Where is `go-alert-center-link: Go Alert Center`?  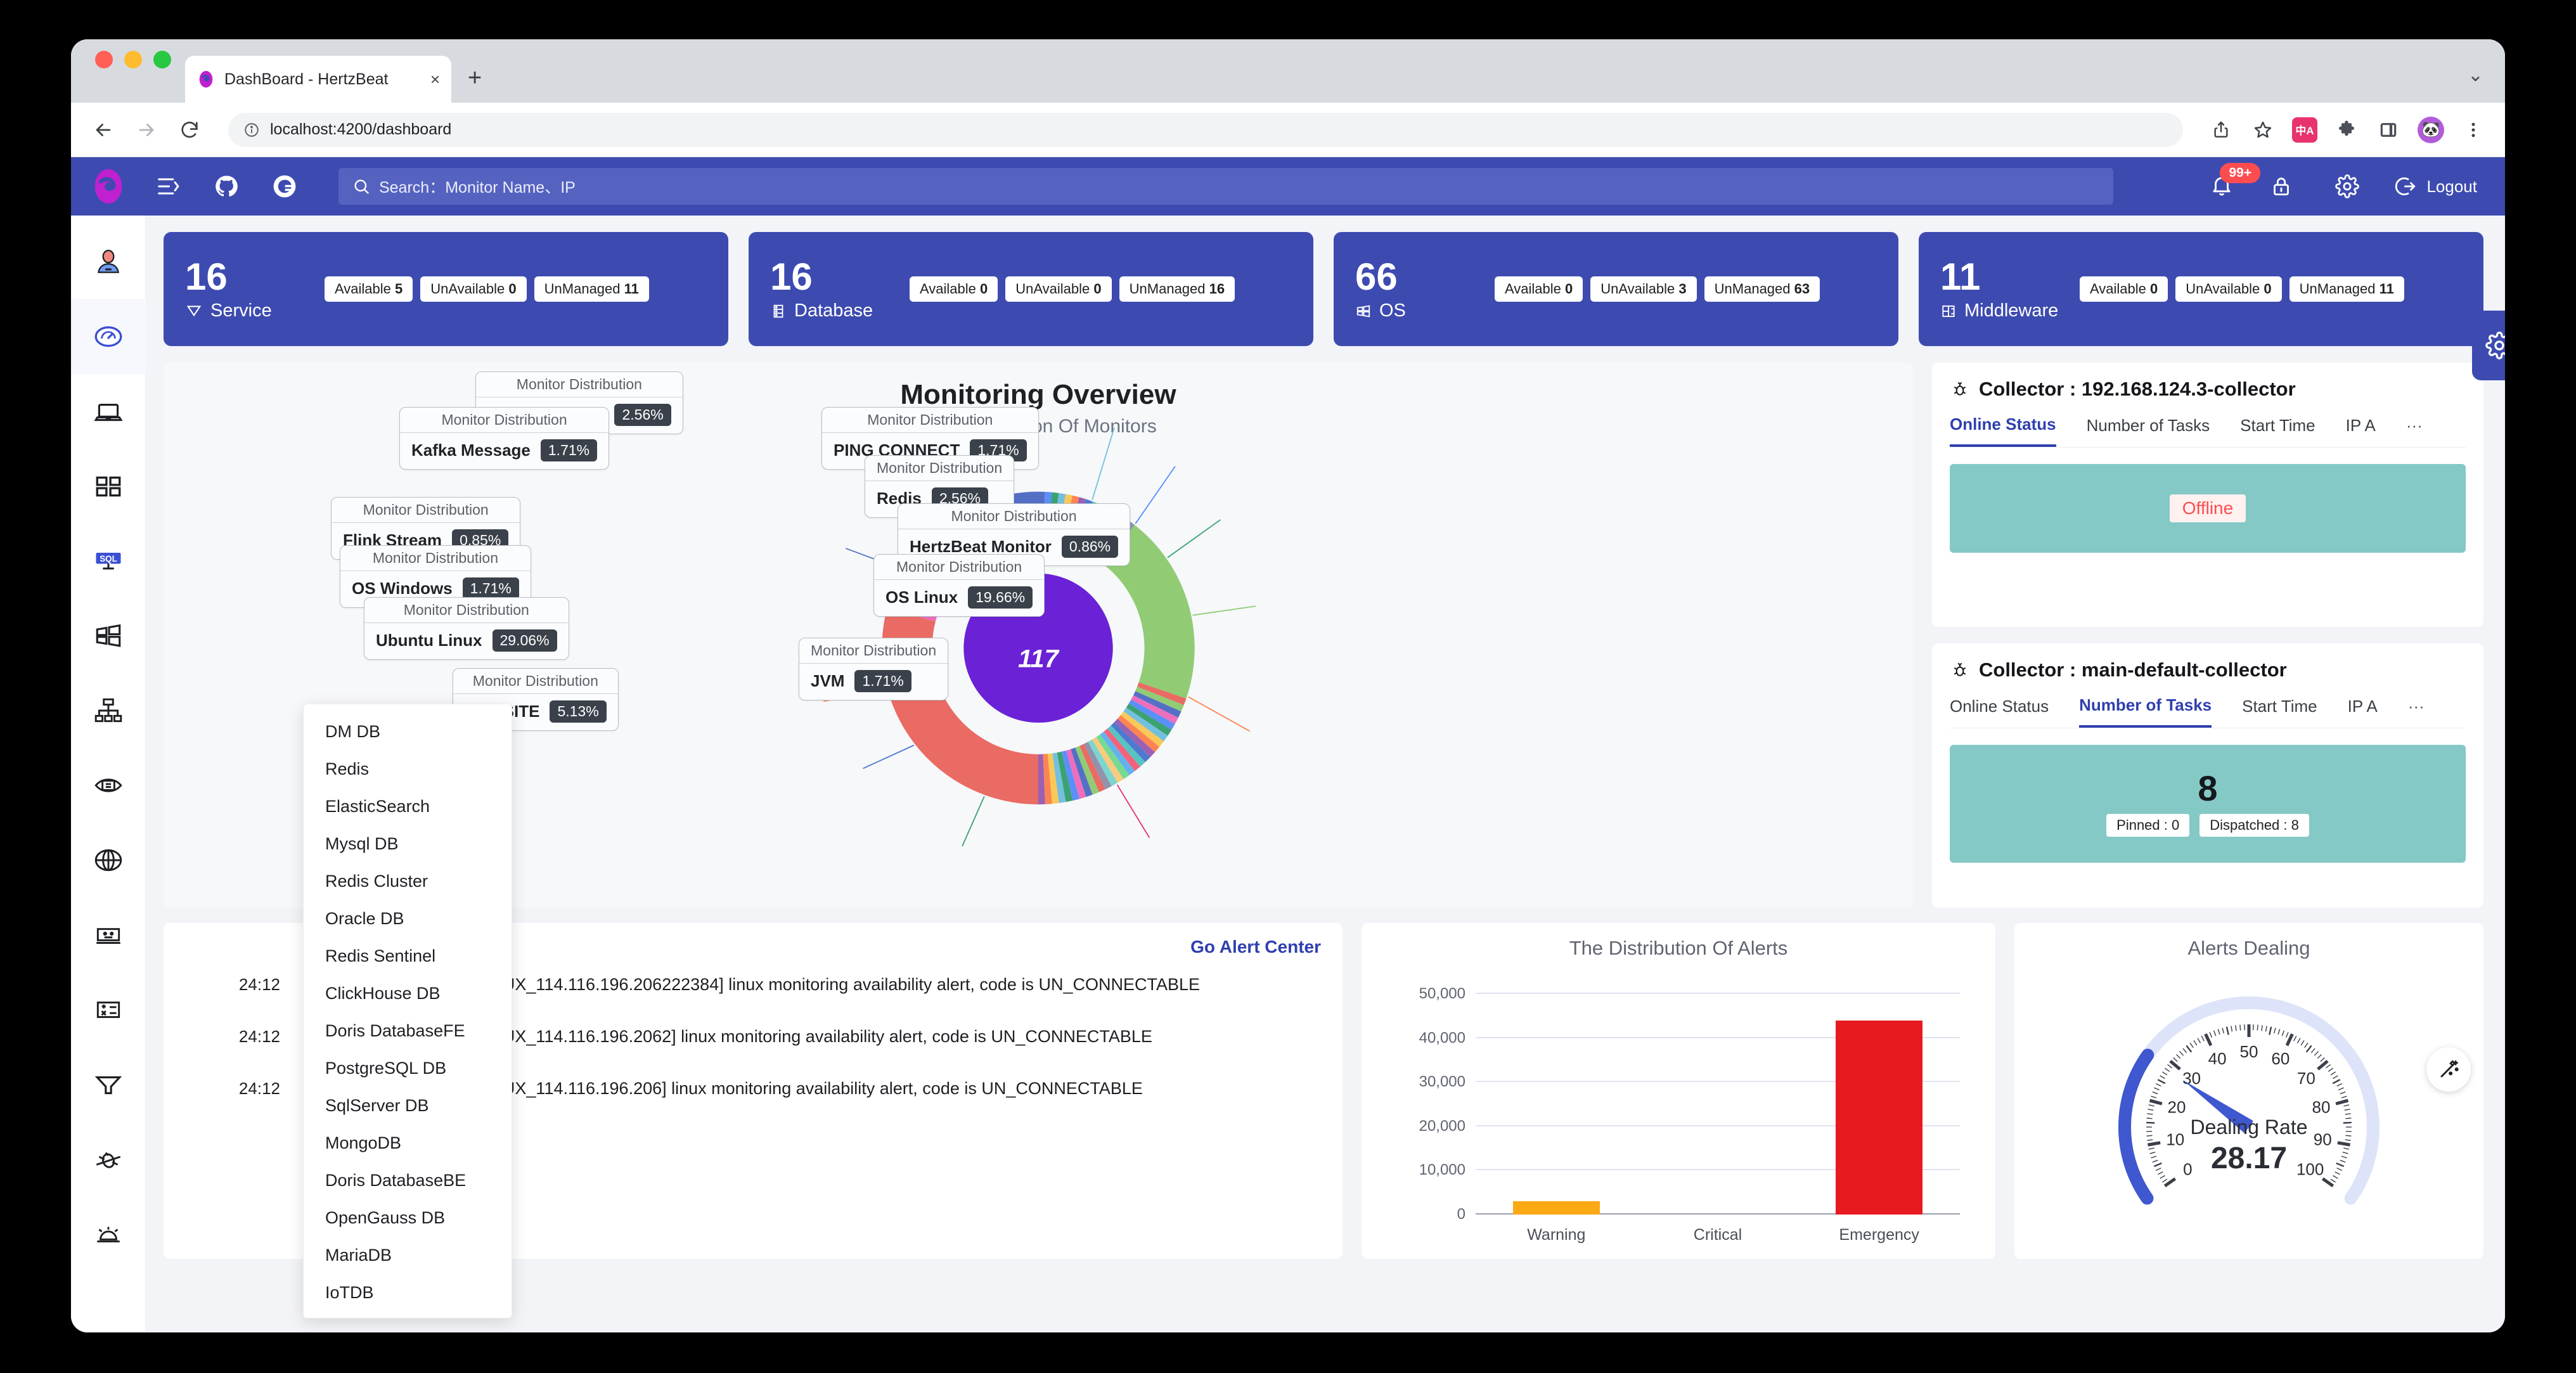 go-alert-center-link: Go Alert Center is located at coordinates (1255, 947).